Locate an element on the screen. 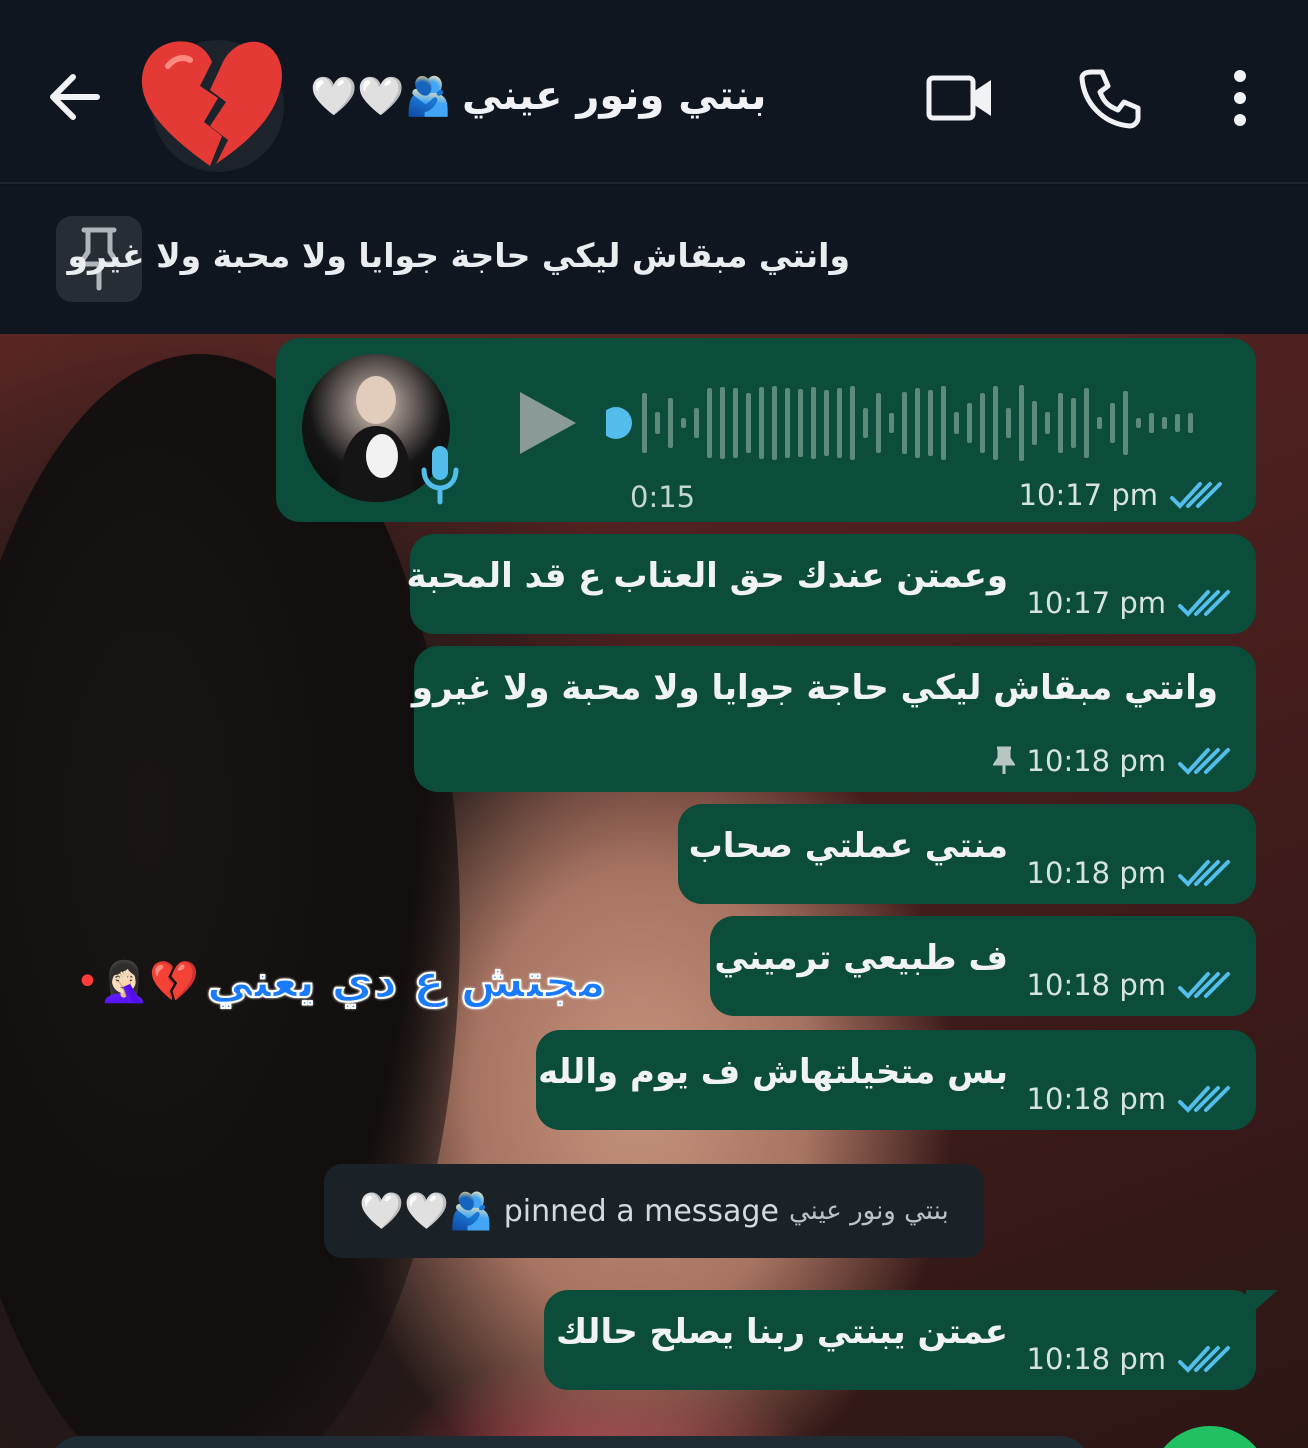 This screenshot has width=1308, height=1448. back-button is located at coordinates (75, 97).